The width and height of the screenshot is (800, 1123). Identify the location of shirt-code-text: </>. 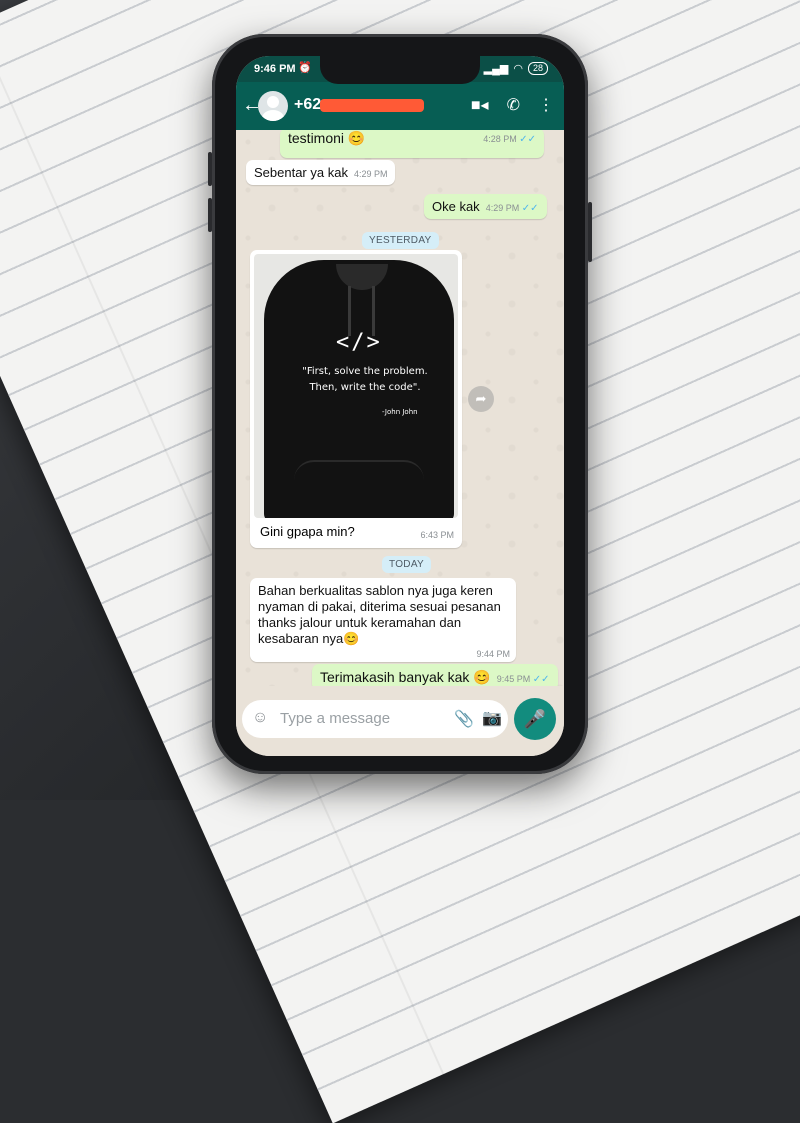
(359, 342).